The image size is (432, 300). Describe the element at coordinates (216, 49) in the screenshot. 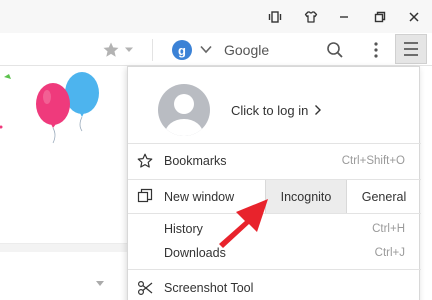

I see `browser-toolbar: g Google` at that location.